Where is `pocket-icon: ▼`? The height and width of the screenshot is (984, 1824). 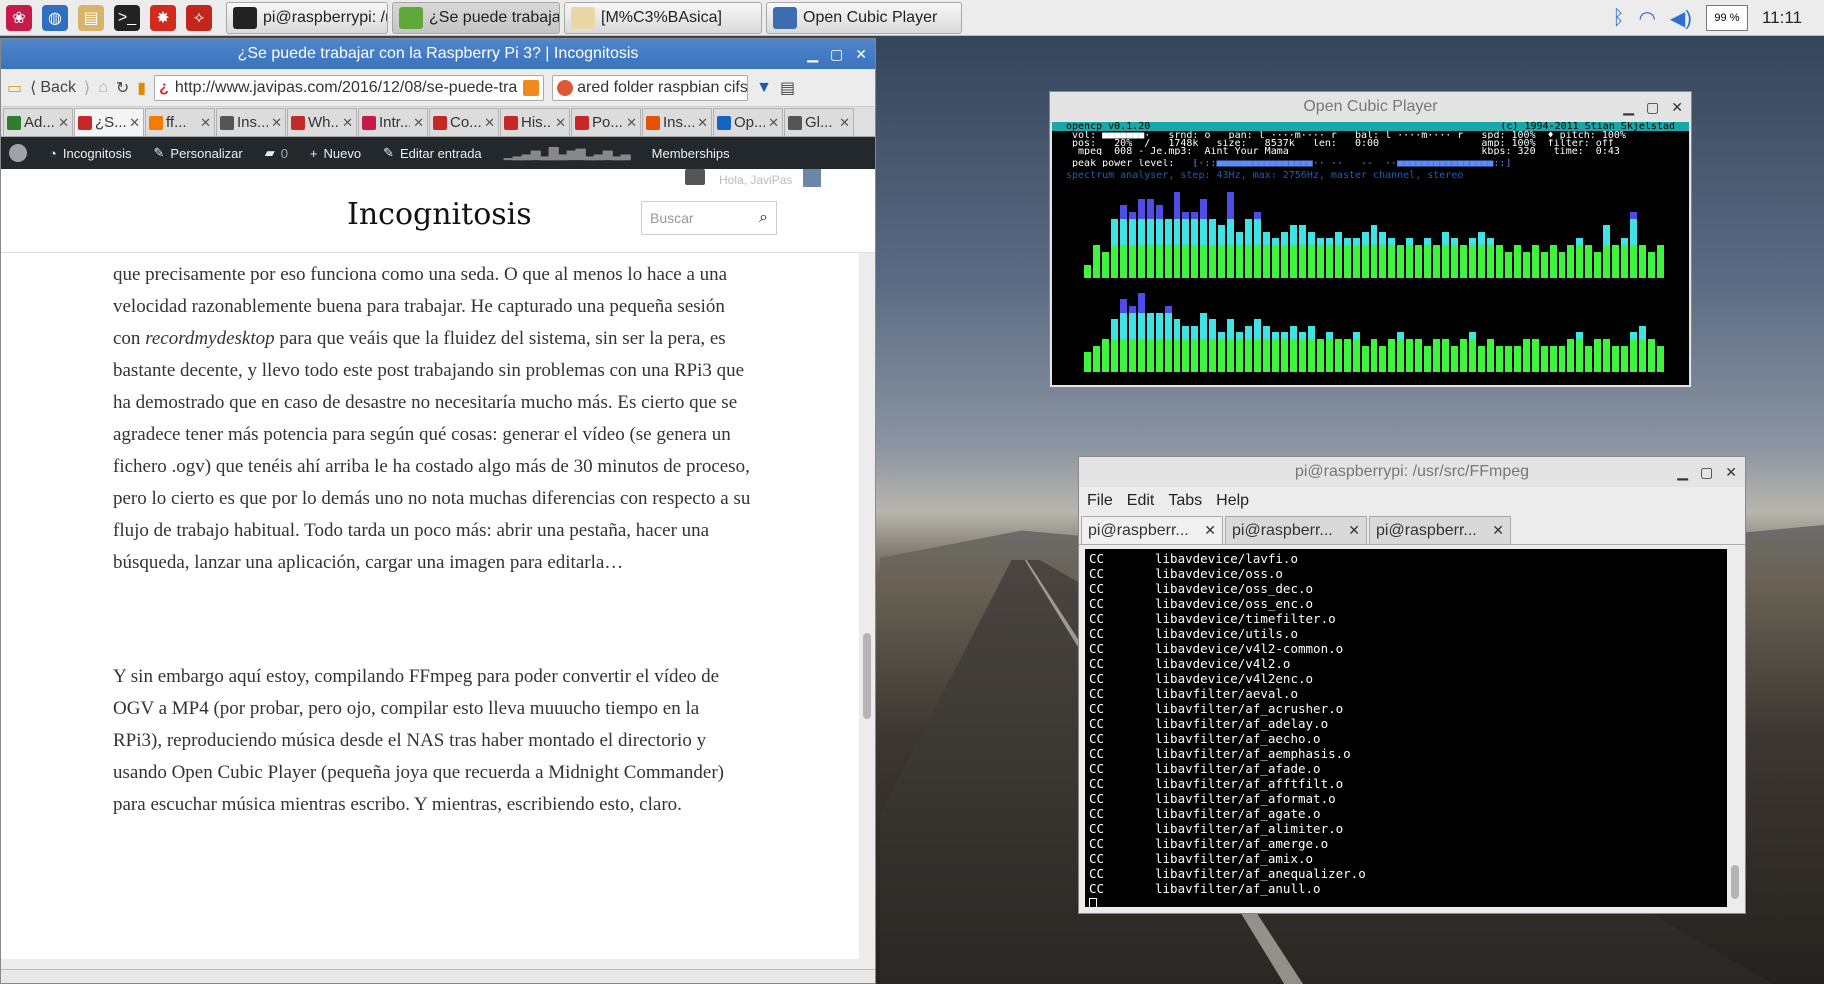
pocket-icon: ▼ is located at coordinates (764, 88).